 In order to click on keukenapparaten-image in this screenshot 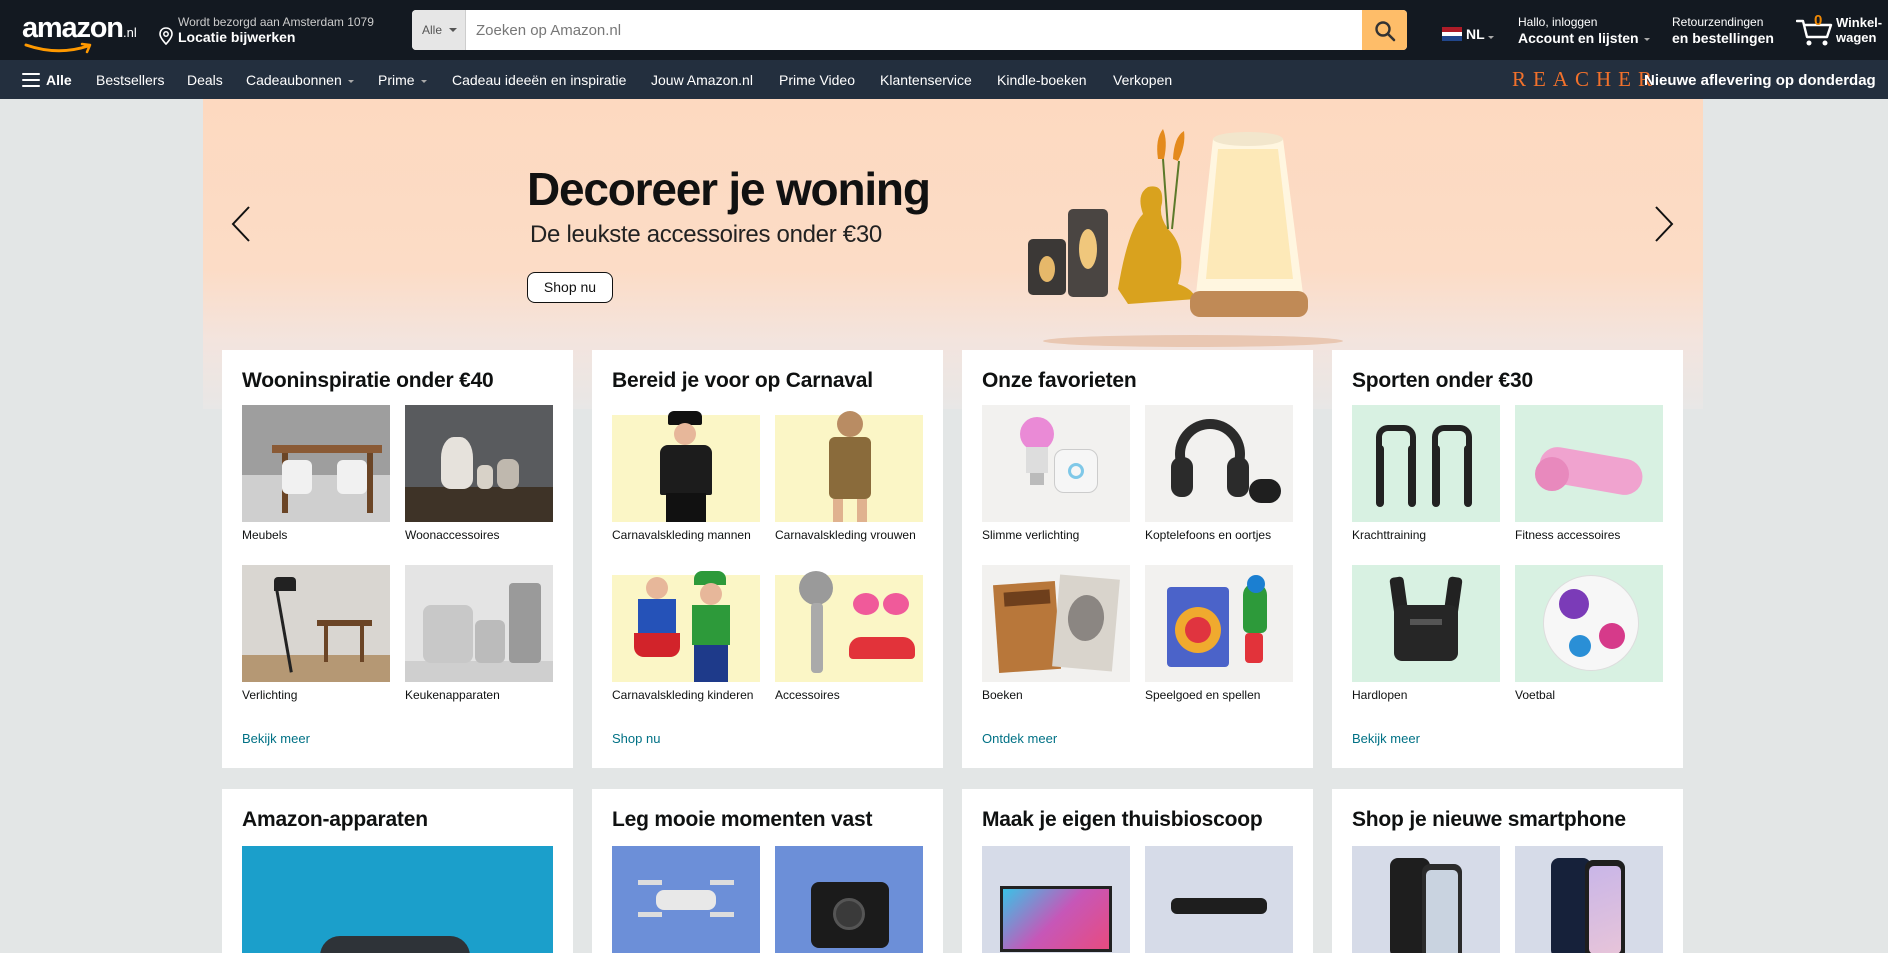, I will do `click(479, 623)`.